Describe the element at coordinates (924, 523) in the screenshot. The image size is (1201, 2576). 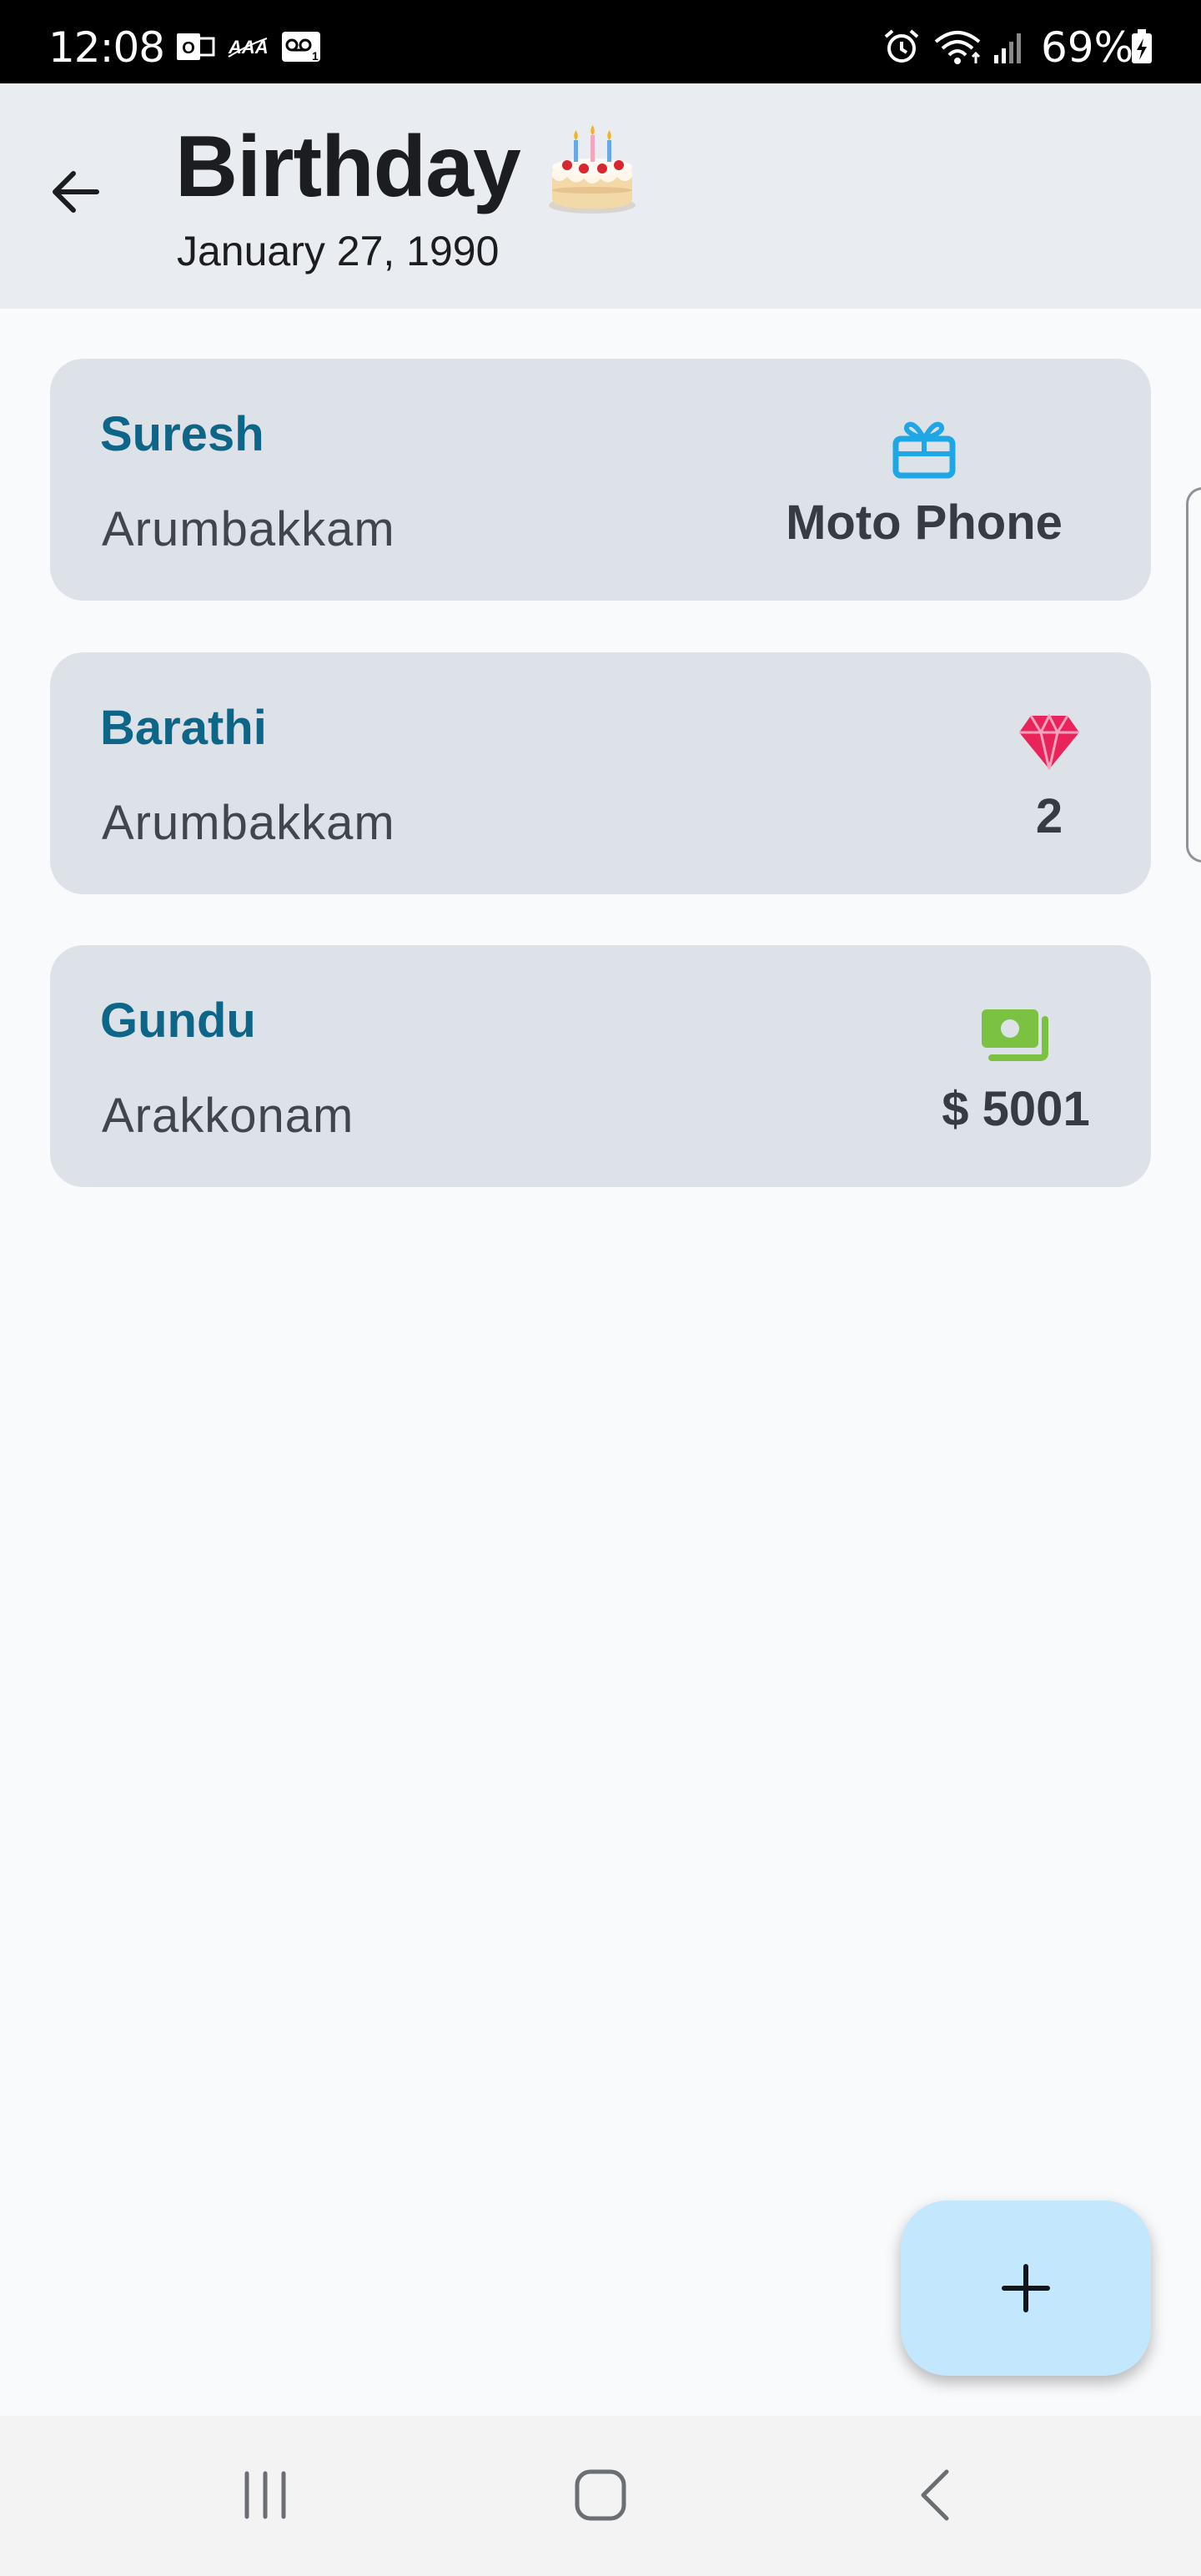
I see `gift-value: Moto Phone` at that location.